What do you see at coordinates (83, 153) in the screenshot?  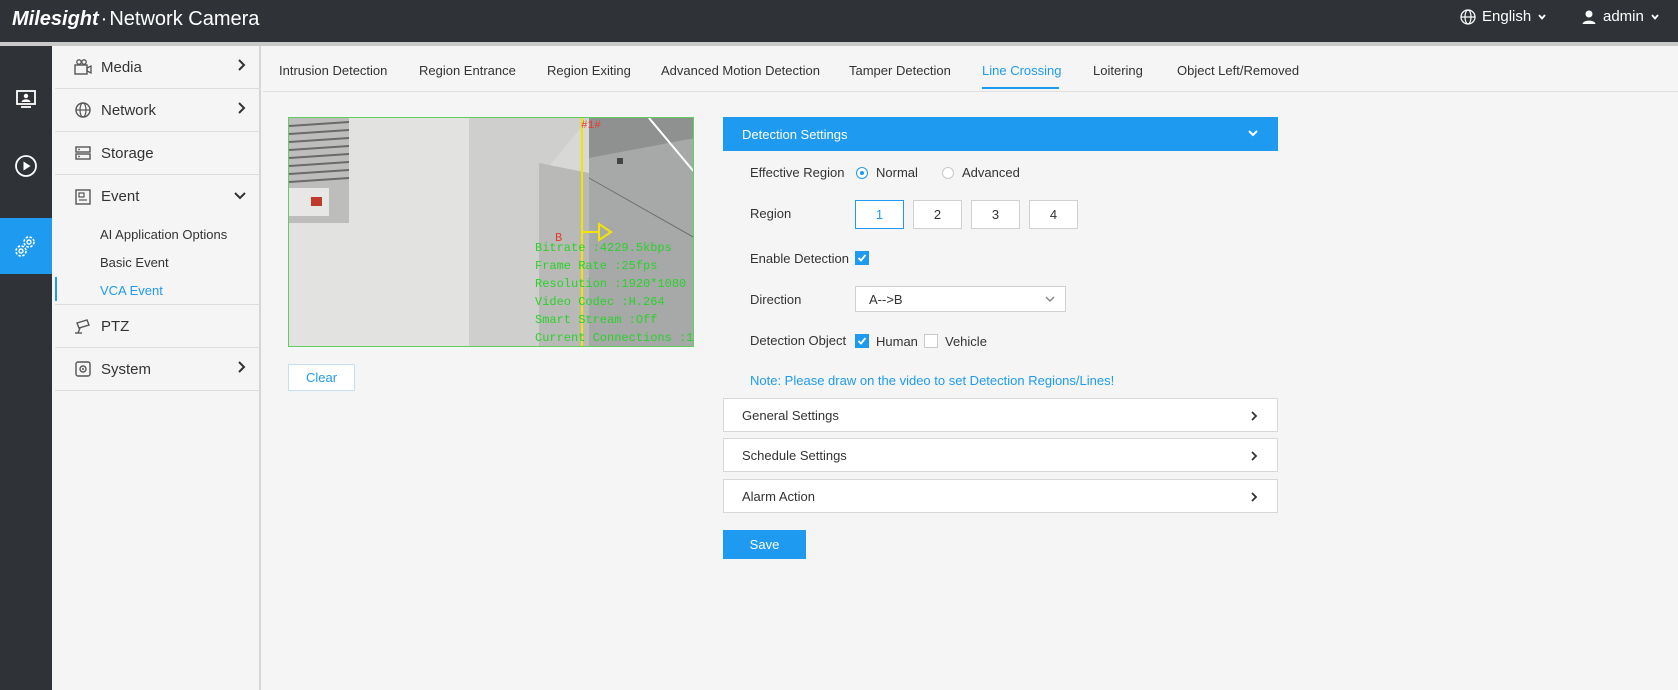 I see `storage-icon` at bounding box center [83, 153].